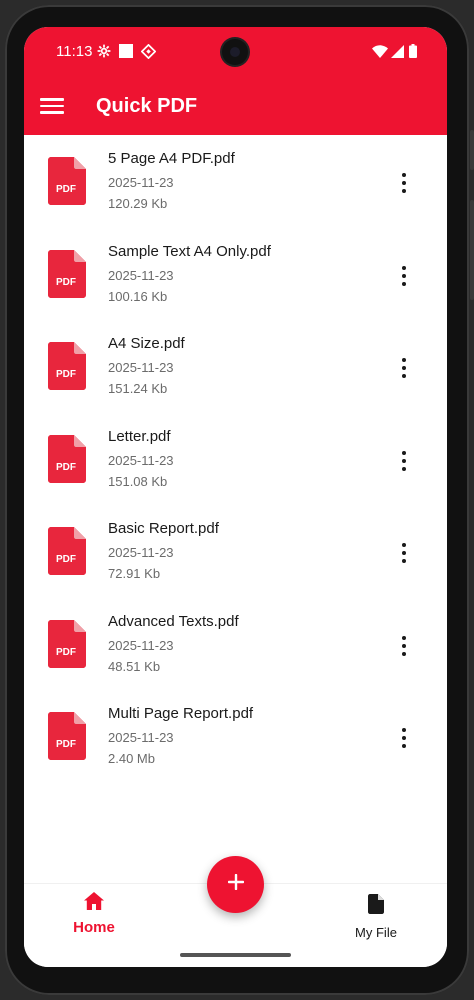  I want to click on nav-home-label: Home, so click(94, 927).